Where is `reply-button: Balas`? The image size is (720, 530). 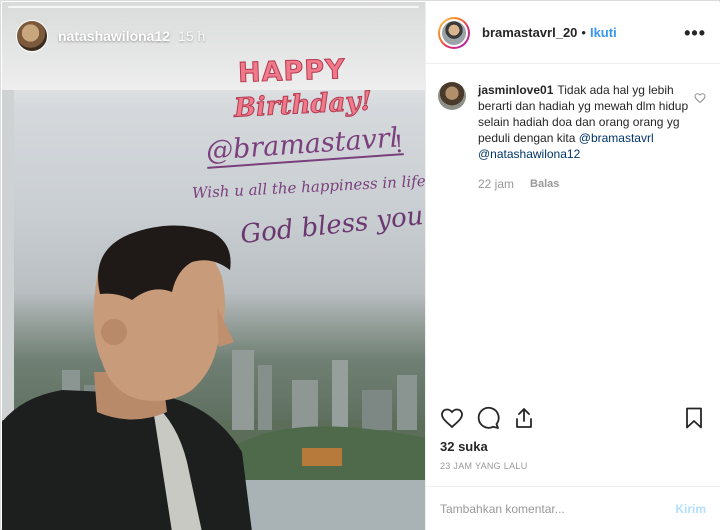 reply-button: Balas is located at coordinates (544, 184).